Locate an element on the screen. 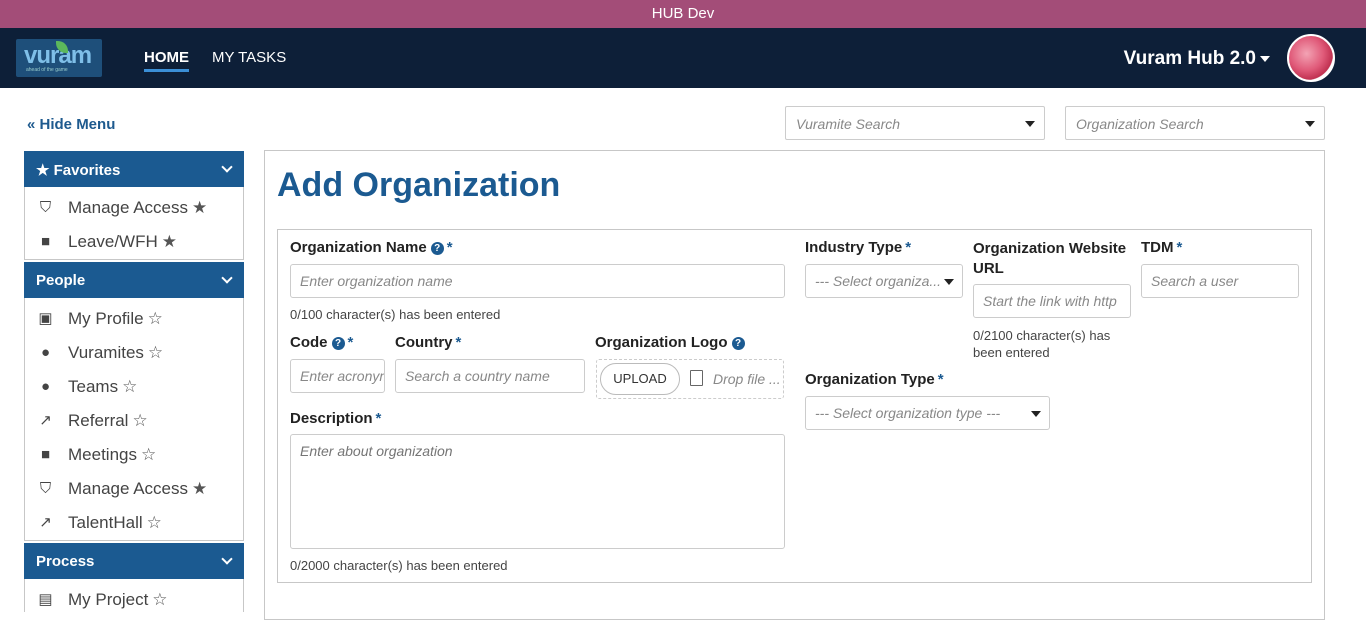 The height and width of the screenshot is (620, 1366). section-title: Favorites is located at coordinates (87, 170).